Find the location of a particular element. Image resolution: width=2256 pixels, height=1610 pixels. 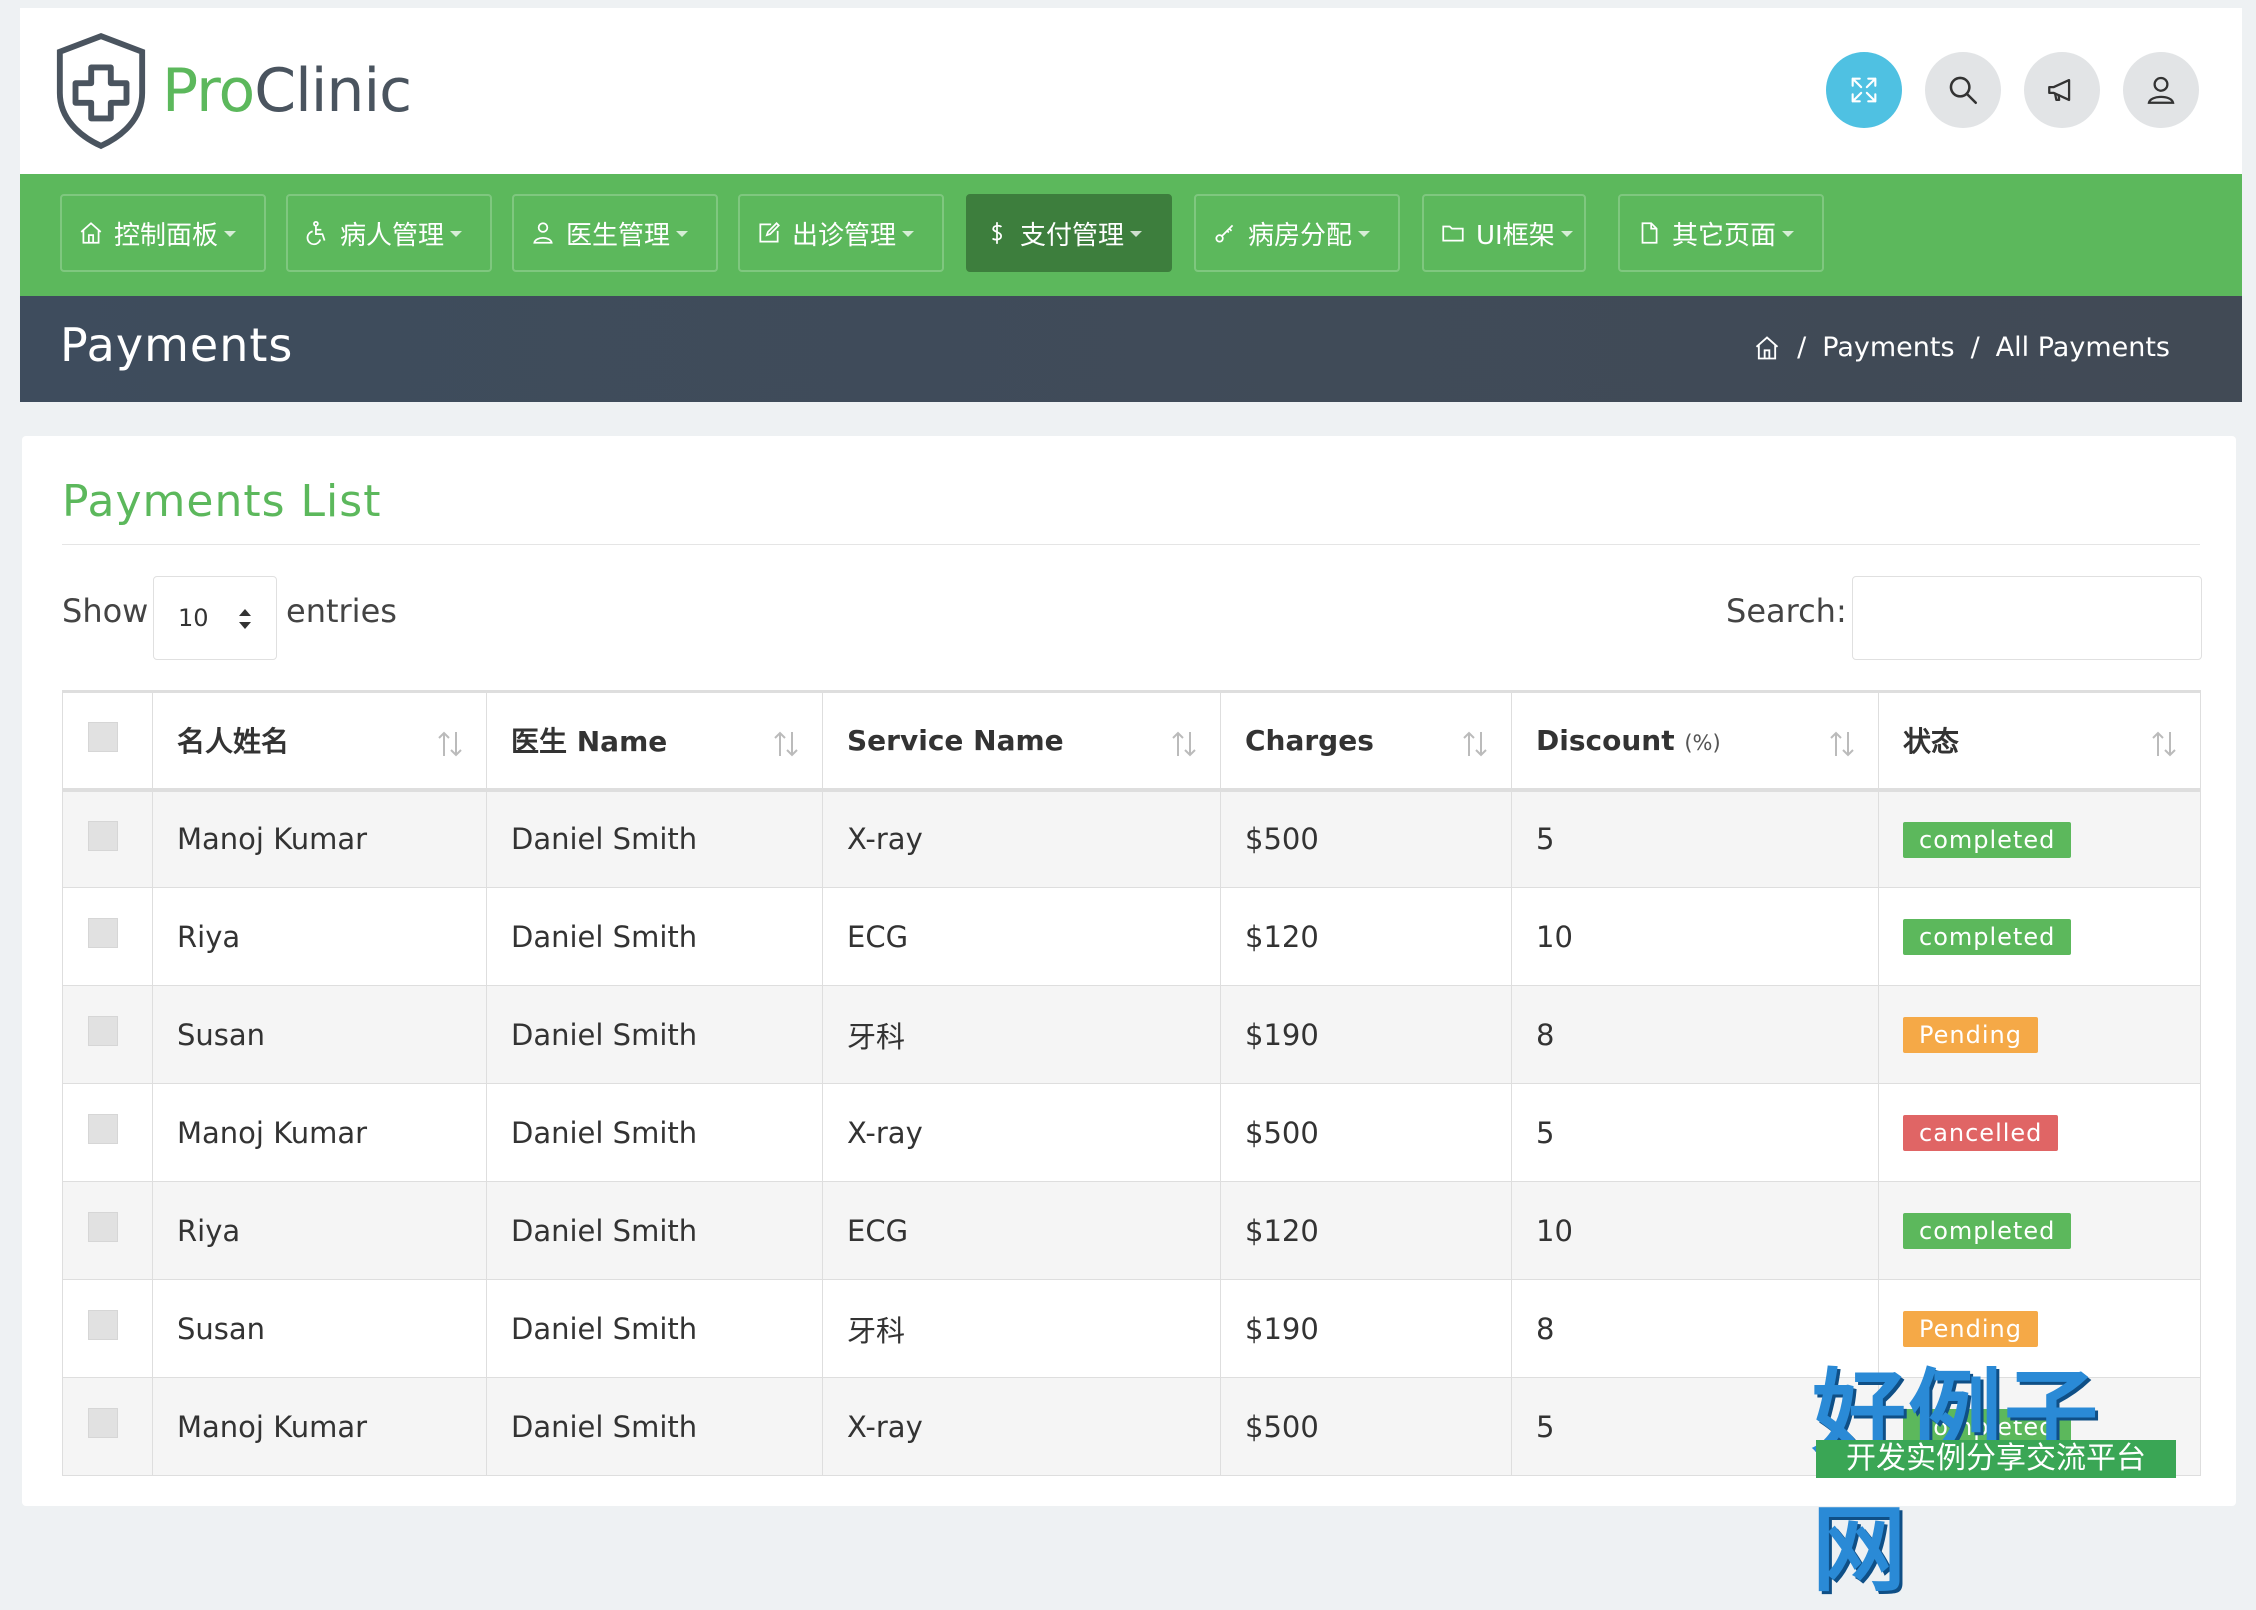

nav-room-allotment-label: 病房分配 is located at coordinates (1300, 235).